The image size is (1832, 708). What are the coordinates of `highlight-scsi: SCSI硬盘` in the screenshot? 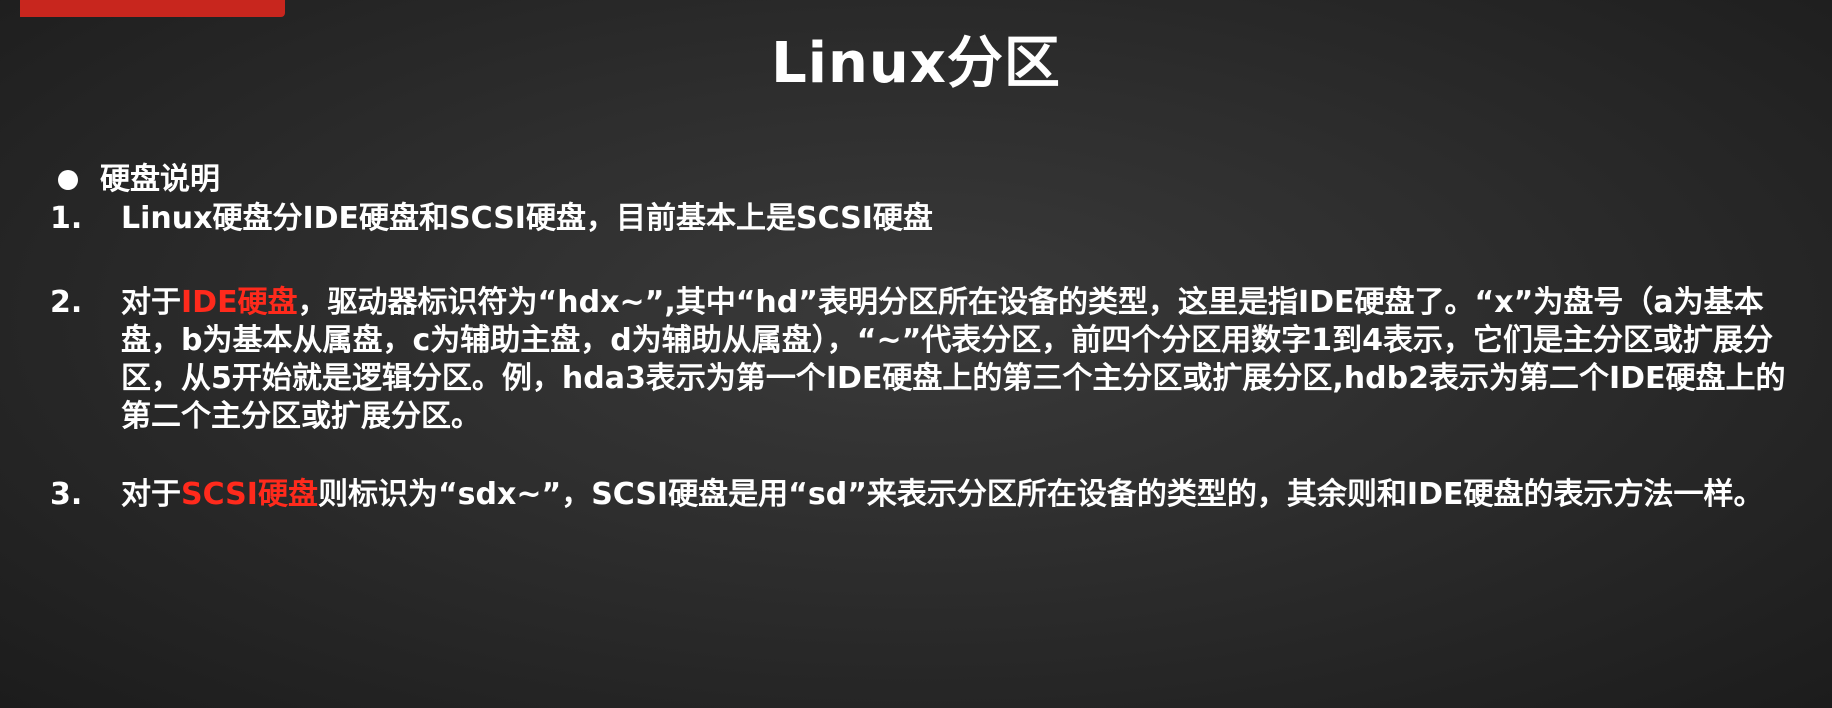 It's located at (249, 494).